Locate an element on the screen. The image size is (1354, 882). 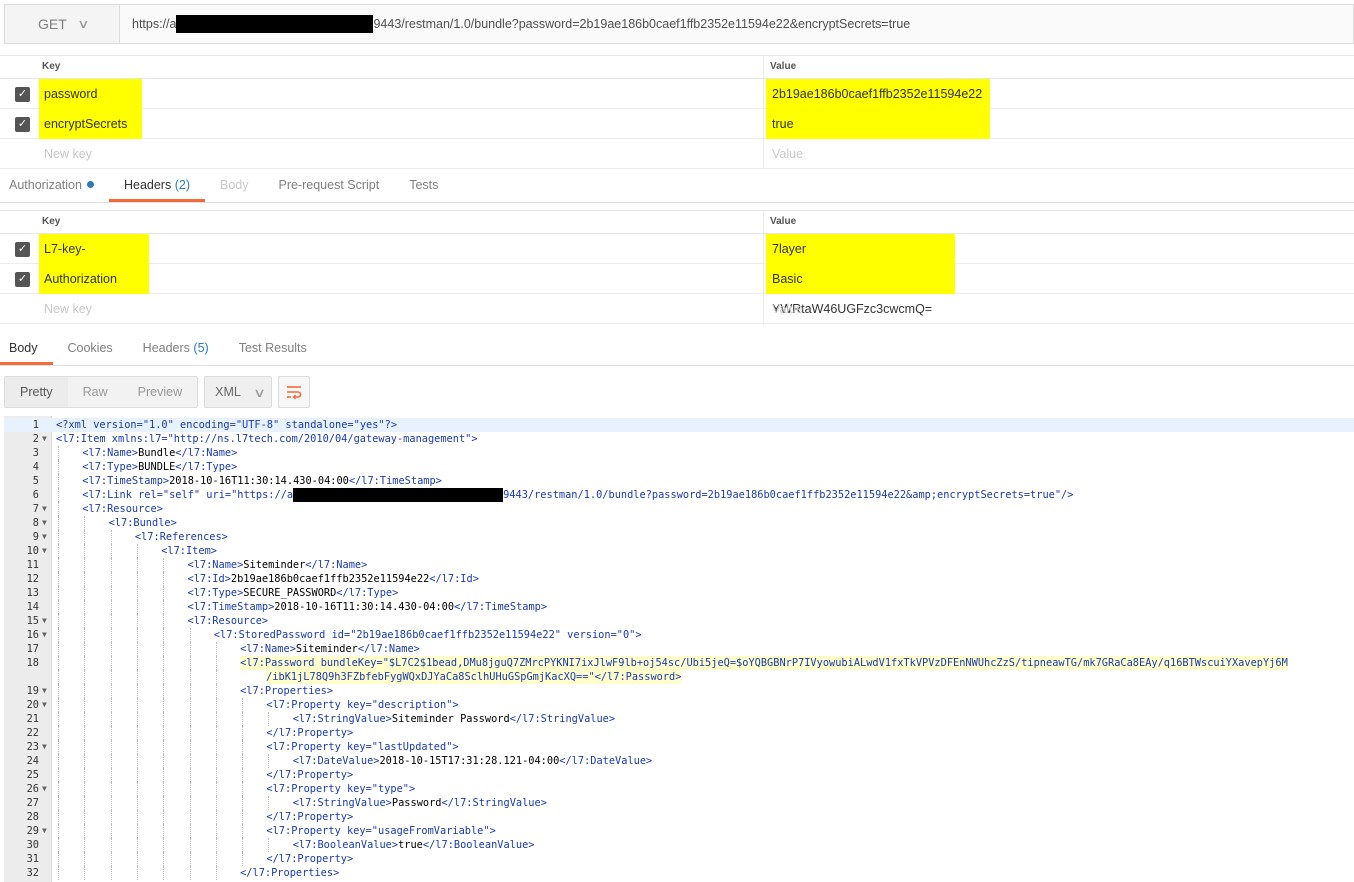
response-tabs: Body Cookies Headers (5) Test Results is located at coordinates (677, 349).